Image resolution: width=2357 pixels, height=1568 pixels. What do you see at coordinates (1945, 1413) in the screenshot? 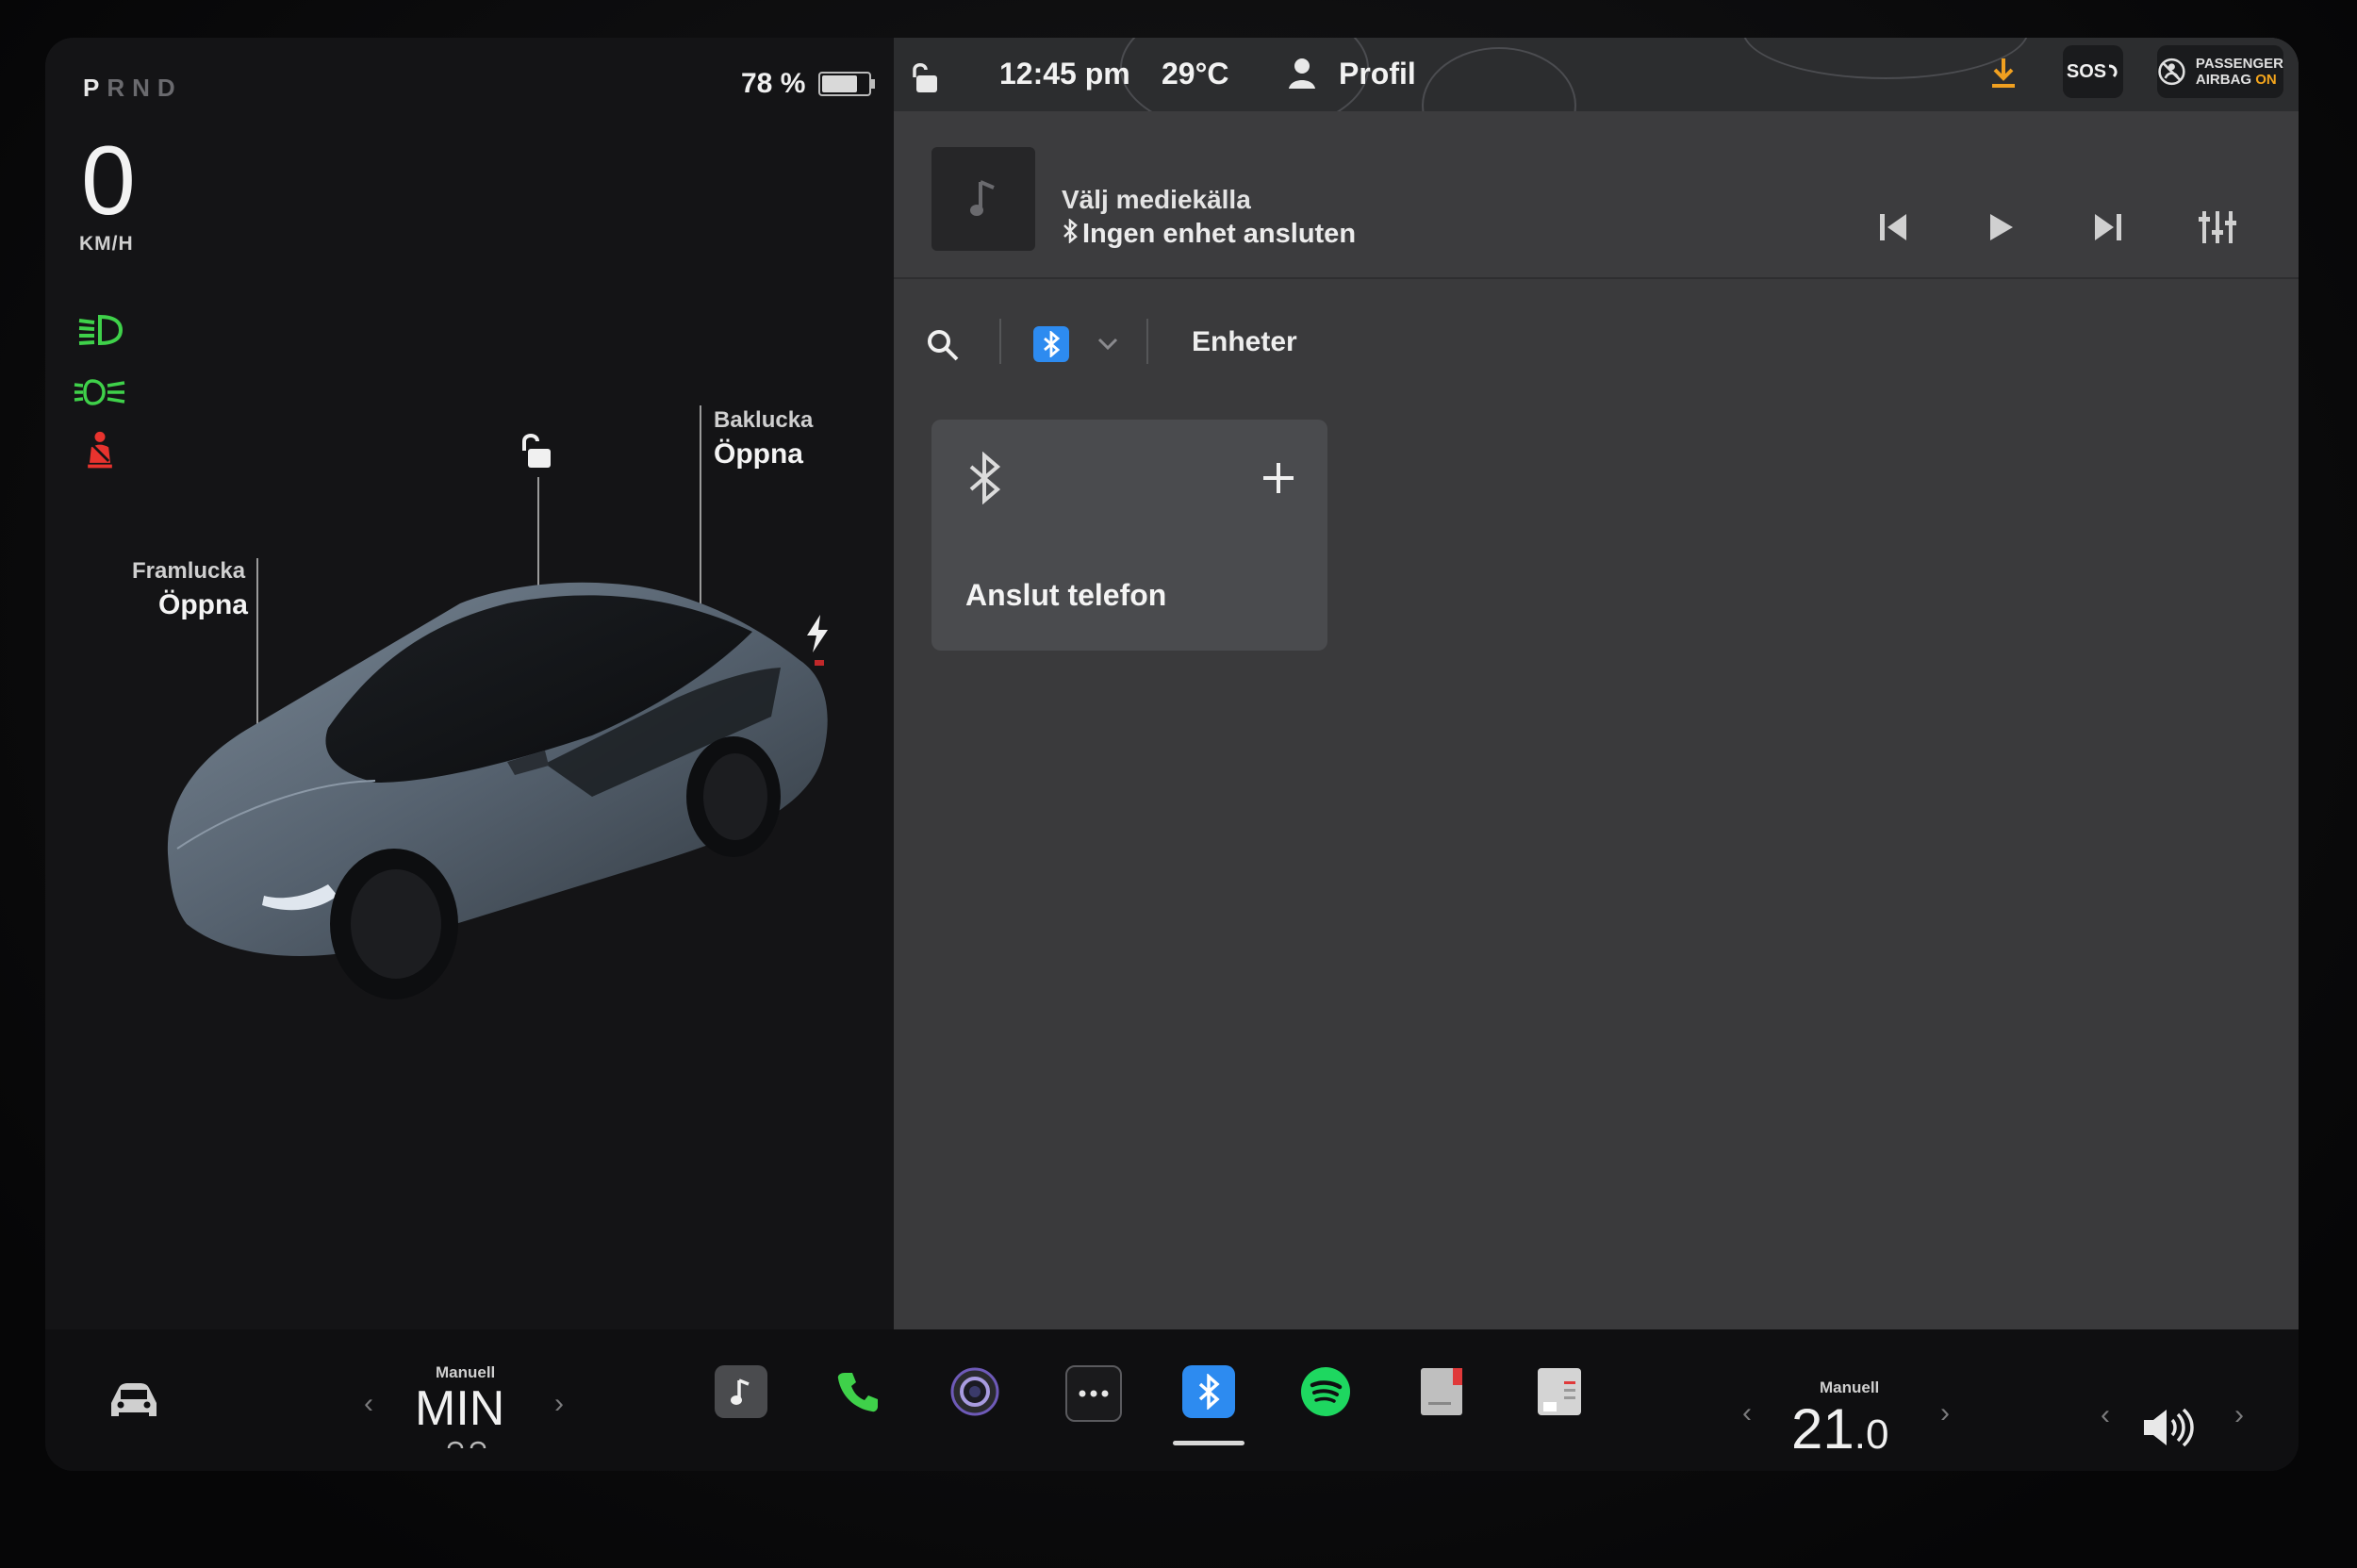
I see `right-temp-up-arrow: ›` at bounding box center [1945, 1413].